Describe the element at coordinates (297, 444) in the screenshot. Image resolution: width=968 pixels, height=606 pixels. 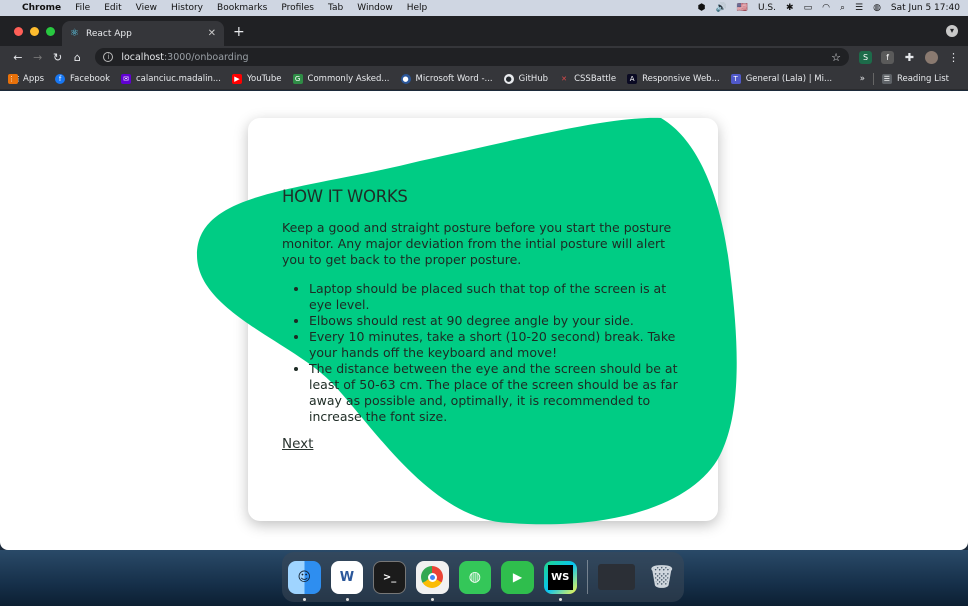
I see `next-link: Next` at that location.